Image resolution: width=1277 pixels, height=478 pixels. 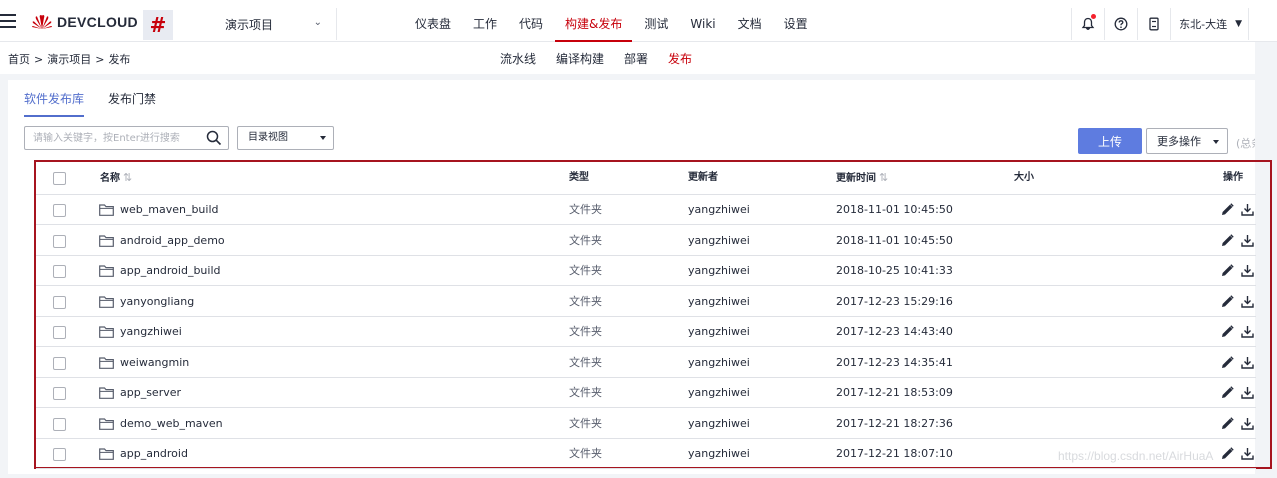 I want to click on subnav-build: 编译构建, so click(x=580, y=58).